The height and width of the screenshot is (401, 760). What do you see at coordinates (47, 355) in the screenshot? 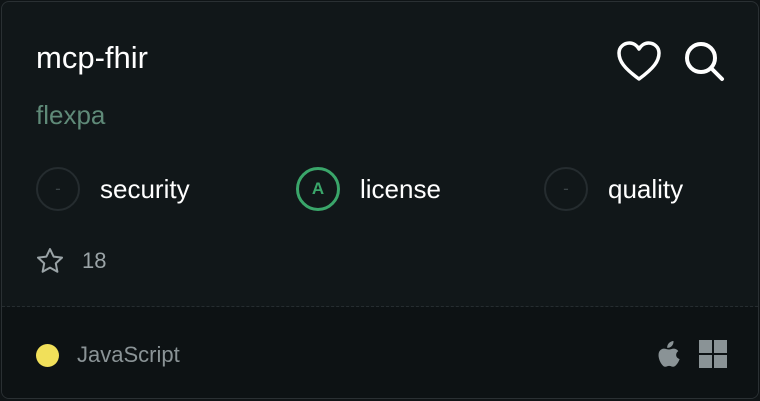
I see `language-color-dot` at bounding box center [47, 355].